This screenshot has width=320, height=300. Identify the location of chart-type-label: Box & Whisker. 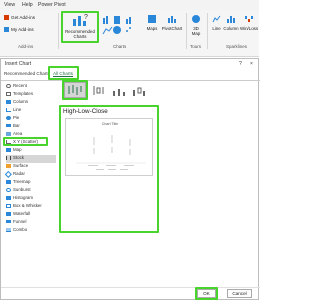
(27, 205).